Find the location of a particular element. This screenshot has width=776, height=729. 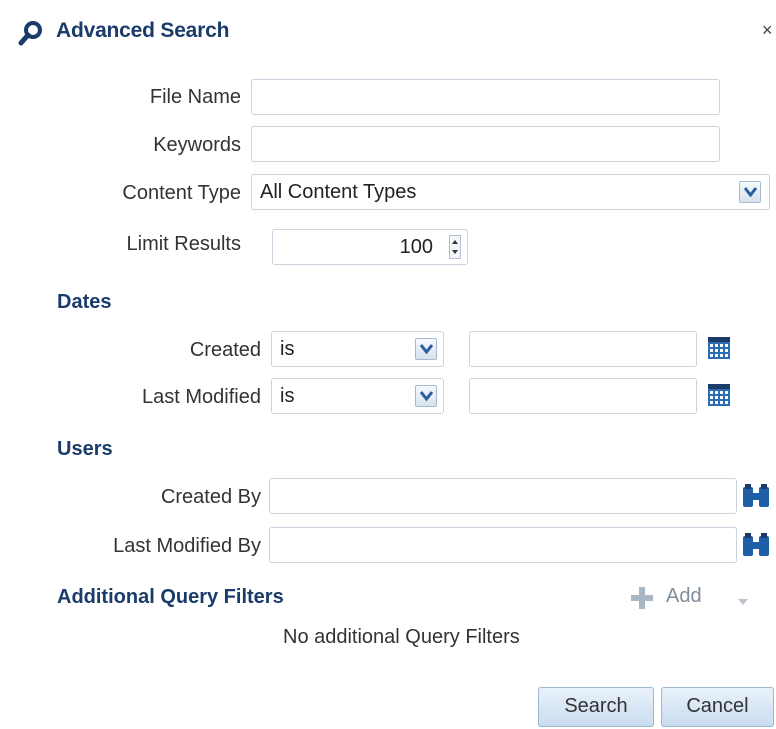

plus-icon is located at coordinates (642, 598).